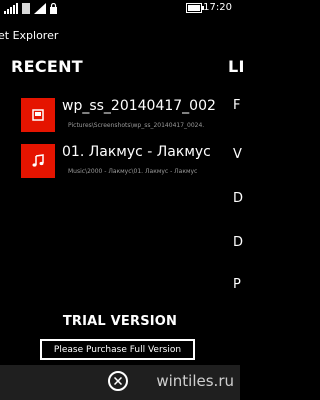 This screenshot has width=320, height=400. I want to click on close-button, so click(118, 381).